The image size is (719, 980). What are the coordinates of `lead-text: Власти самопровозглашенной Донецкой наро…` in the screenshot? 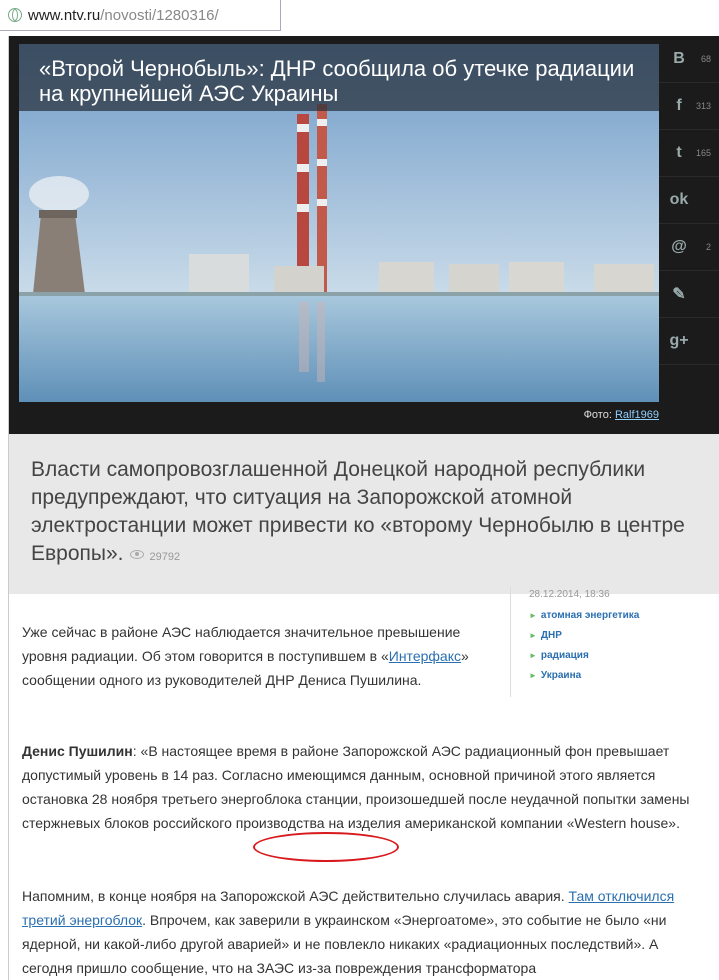 It's located at (358, 511).